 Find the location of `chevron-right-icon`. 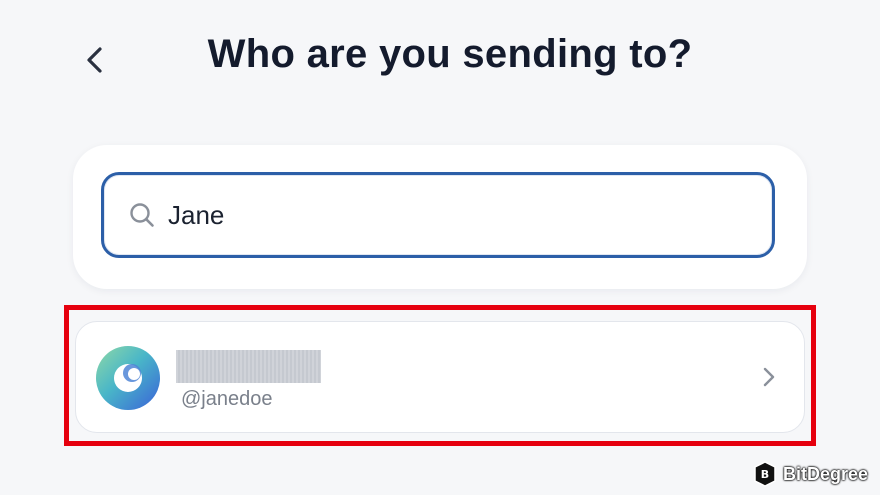

chevron-right-icon is located at coordinates (769, 377).